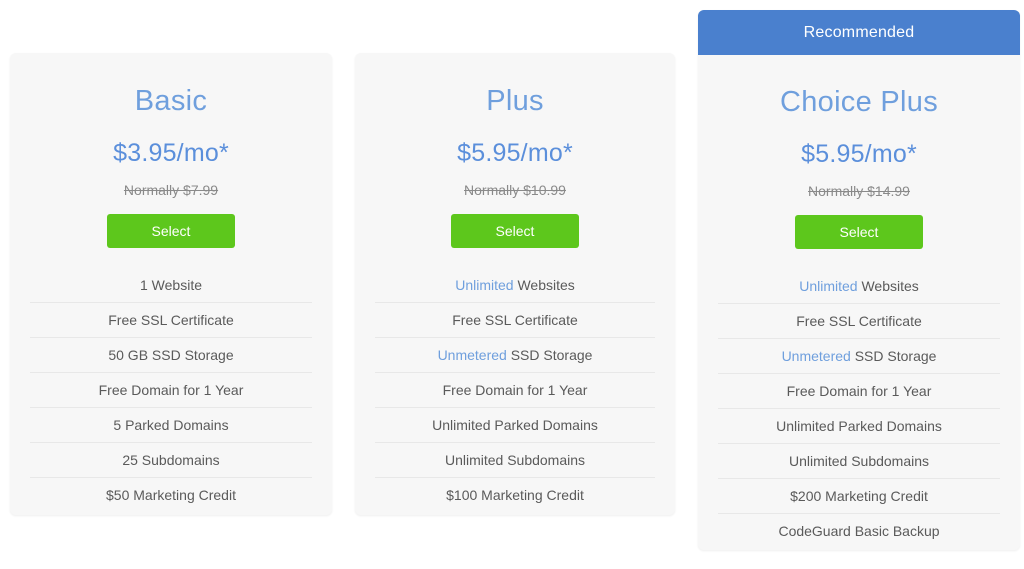 Image resolution: width=1024 pixels, height=569 pixels. I want to click on feature-item: $100 Marketing Credit, so click(515, 495).